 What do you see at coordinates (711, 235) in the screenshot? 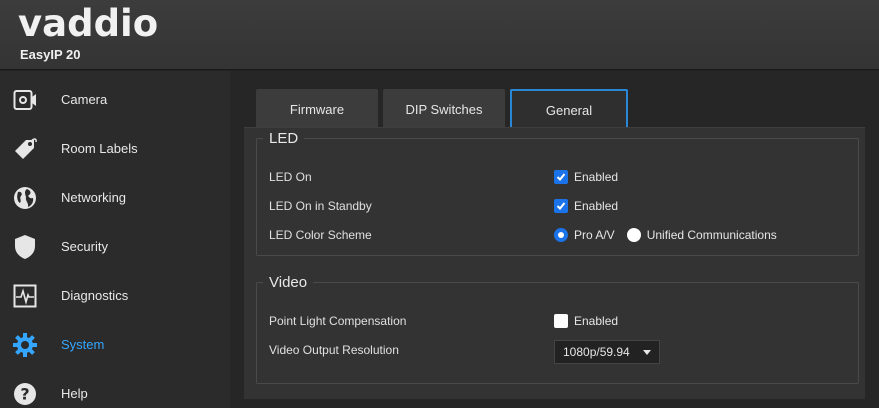
I see `unified-communications-label: Unified Communications` at bounding box center [711, 235].